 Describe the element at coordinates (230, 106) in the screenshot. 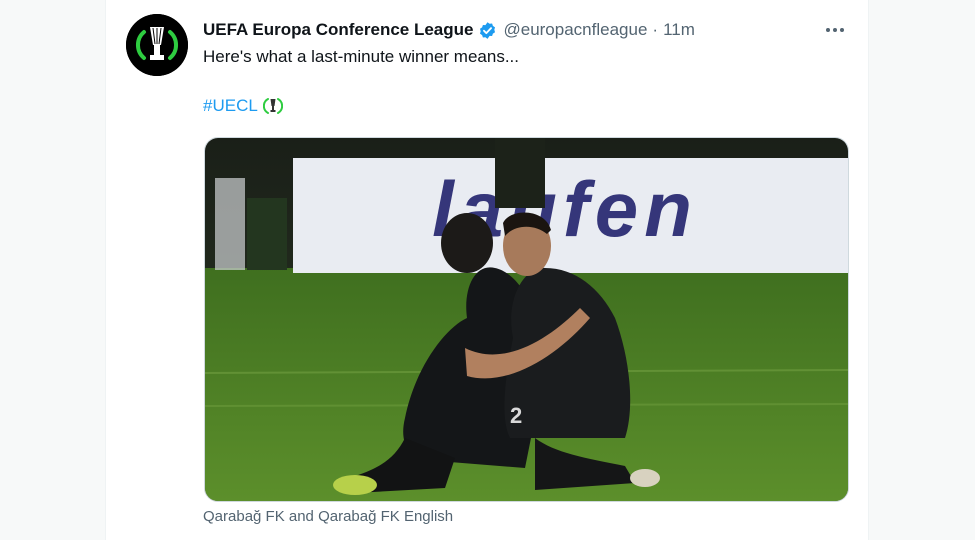

I see `hashtag-link: #UECL` at that location.